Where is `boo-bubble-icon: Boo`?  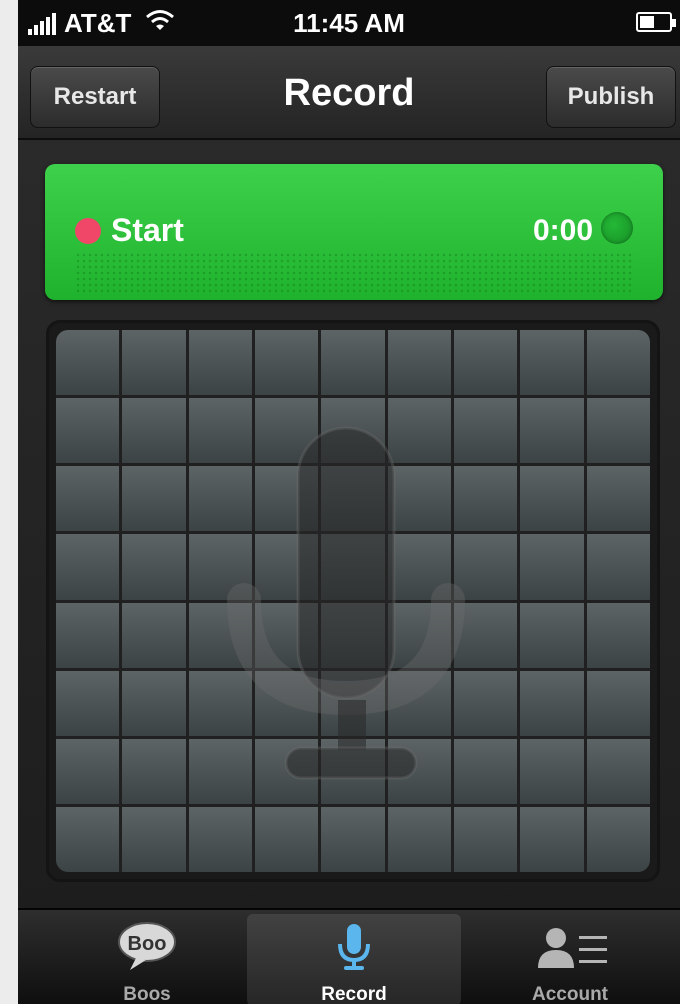
boo-bubble-icon: Boo is located at coordinates (147, 947).